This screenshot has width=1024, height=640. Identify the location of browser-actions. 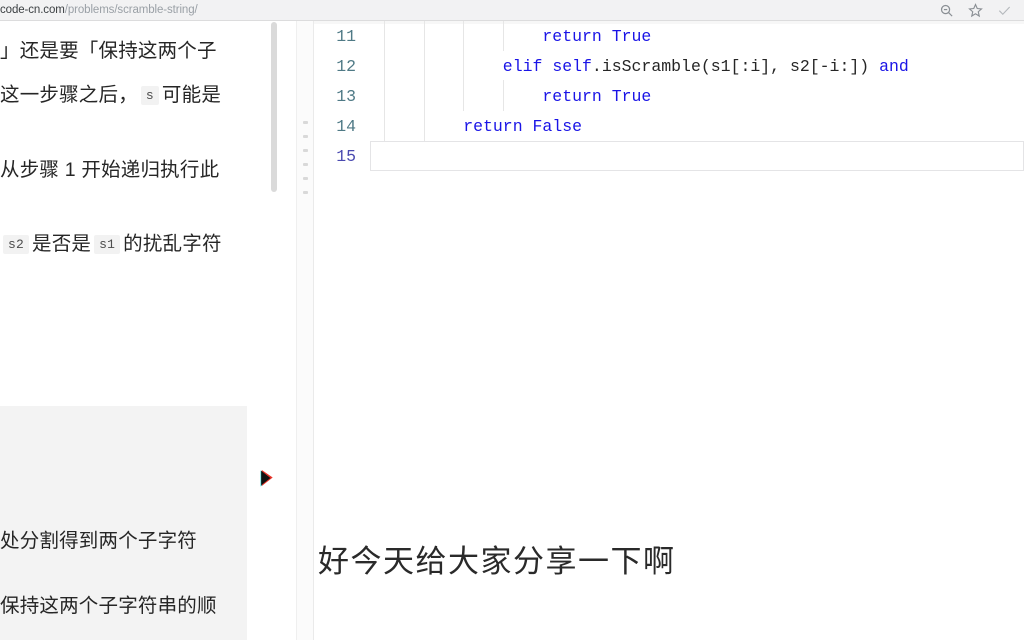
(981, 10).